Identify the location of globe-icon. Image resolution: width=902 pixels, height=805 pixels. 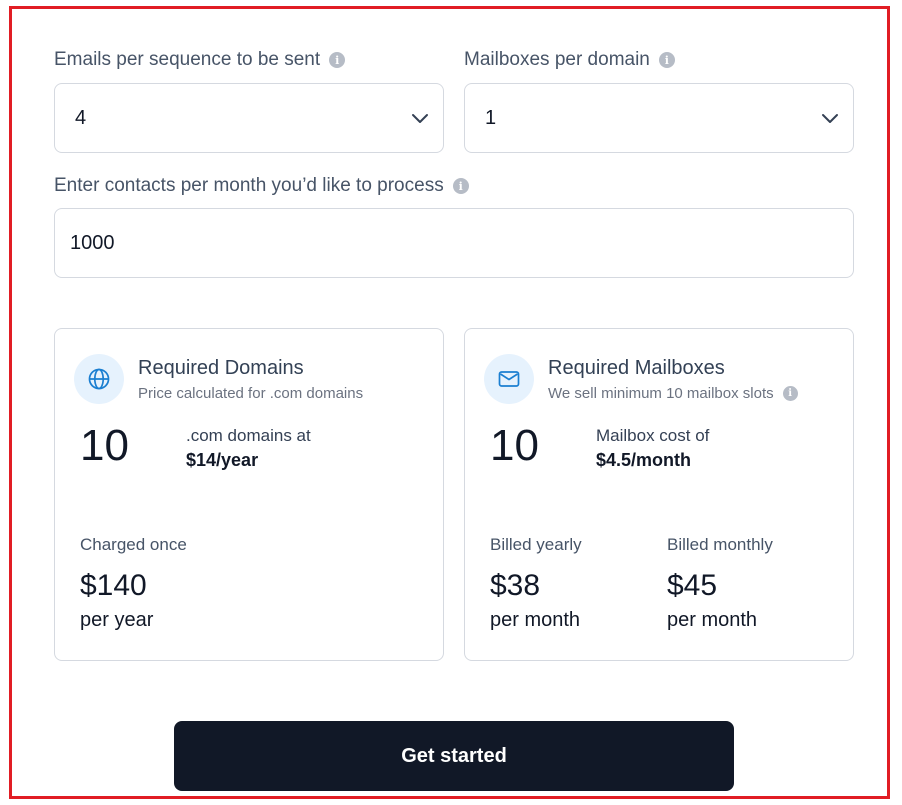
(99, 379).